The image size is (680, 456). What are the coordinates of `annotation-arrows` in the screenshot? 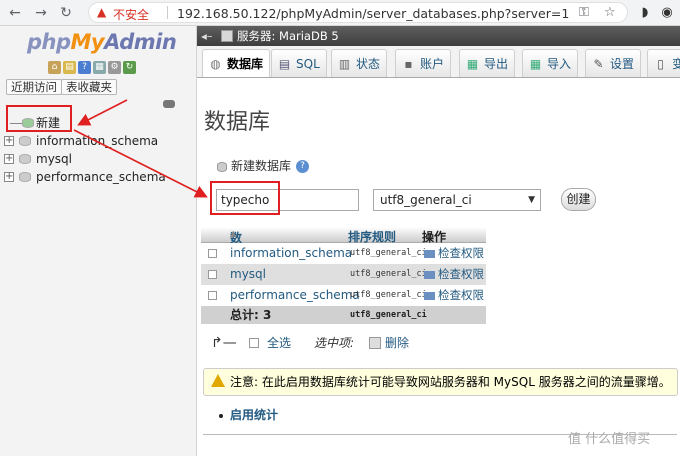 It's located at (140, 148).